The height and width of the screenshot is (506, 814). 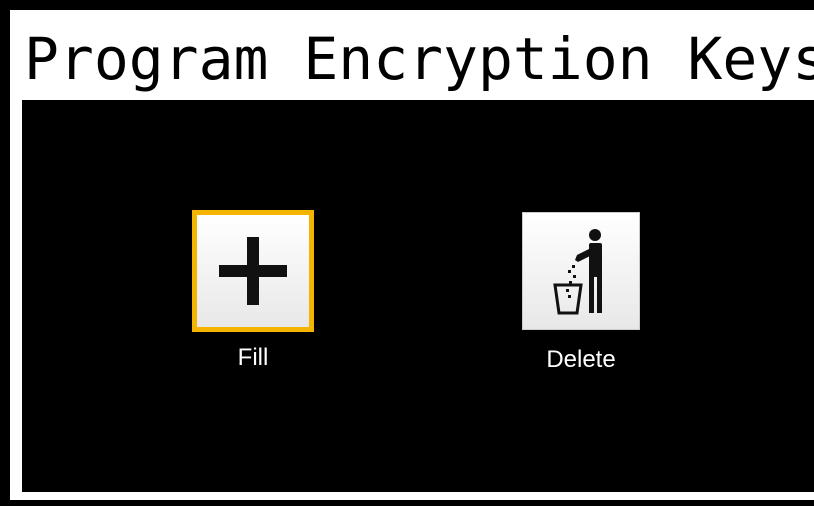 I want to click on delete-button, so click(x=581, y=271).